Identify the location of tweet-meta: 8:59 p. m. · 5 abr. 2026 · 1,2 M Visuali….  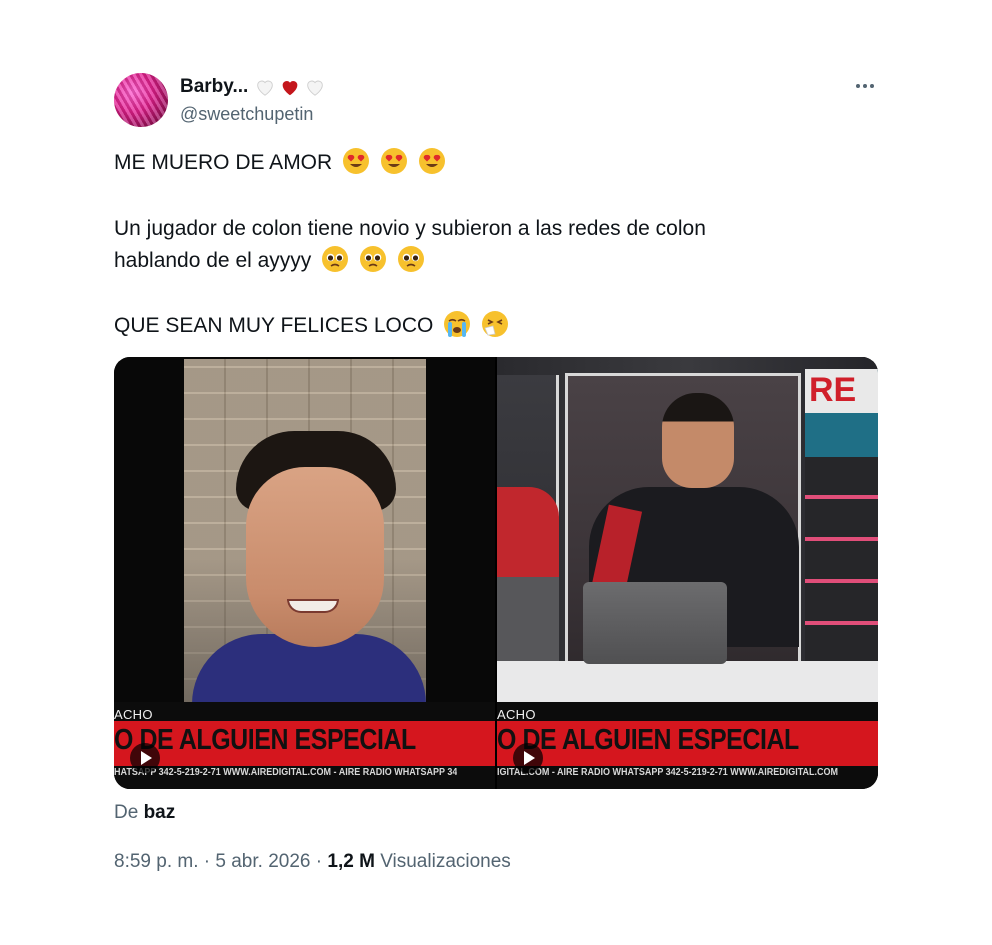
(312, 862).